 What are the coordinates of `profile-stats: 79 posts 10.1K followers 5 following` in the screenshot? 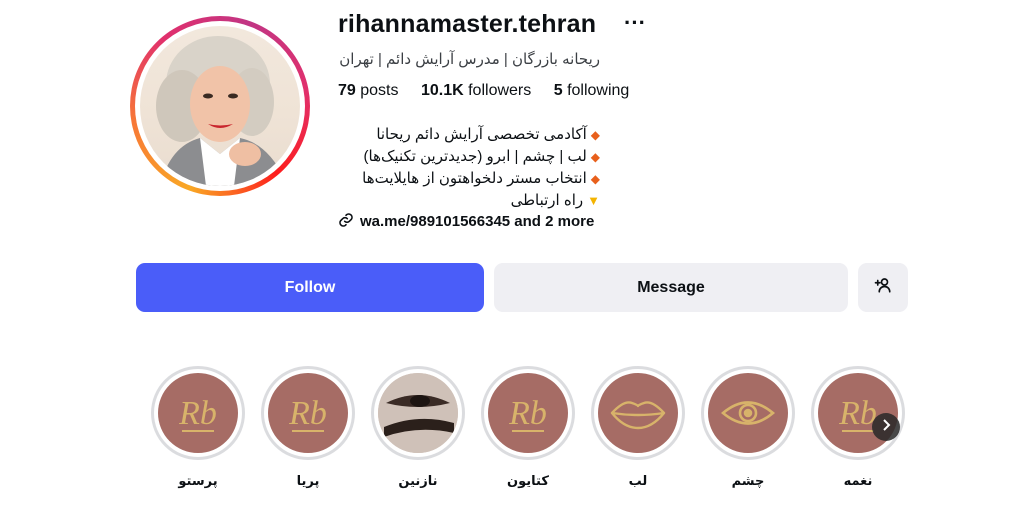 It's located at (492, 91).